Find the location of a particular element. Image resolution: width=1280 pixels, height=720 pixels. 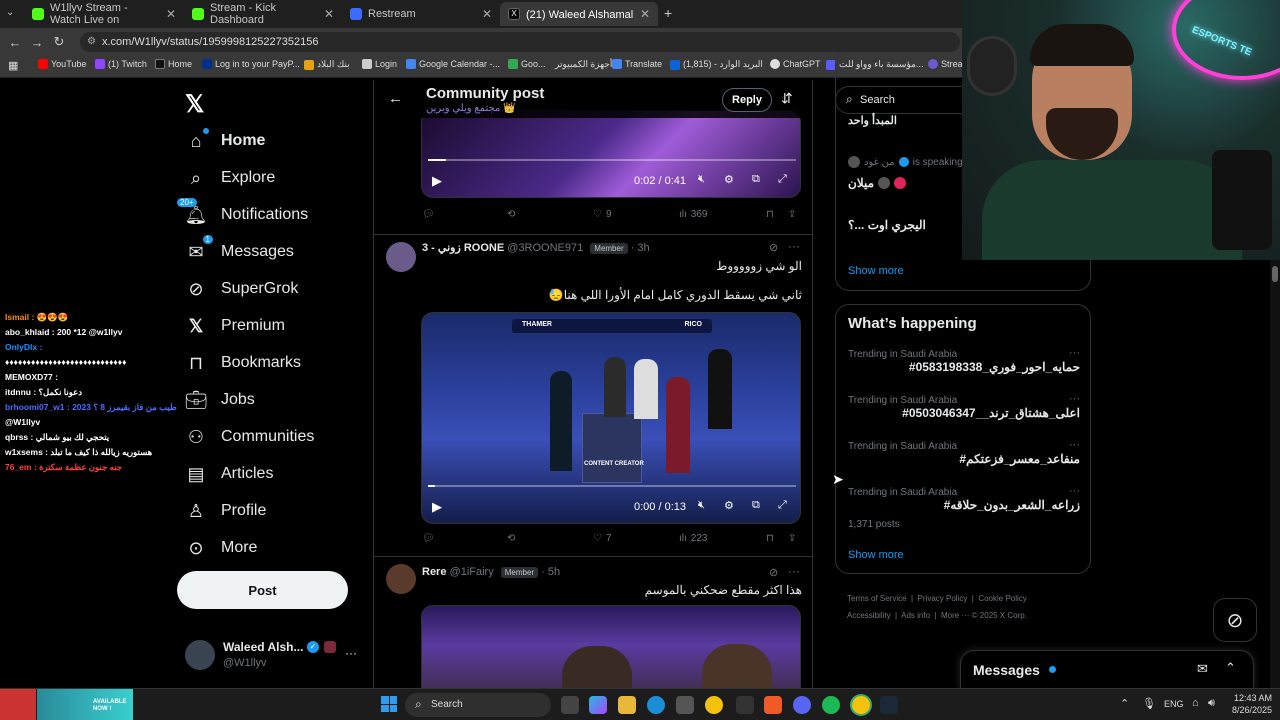

filter-icon: ⇵ is located at coordinates (787, 98).